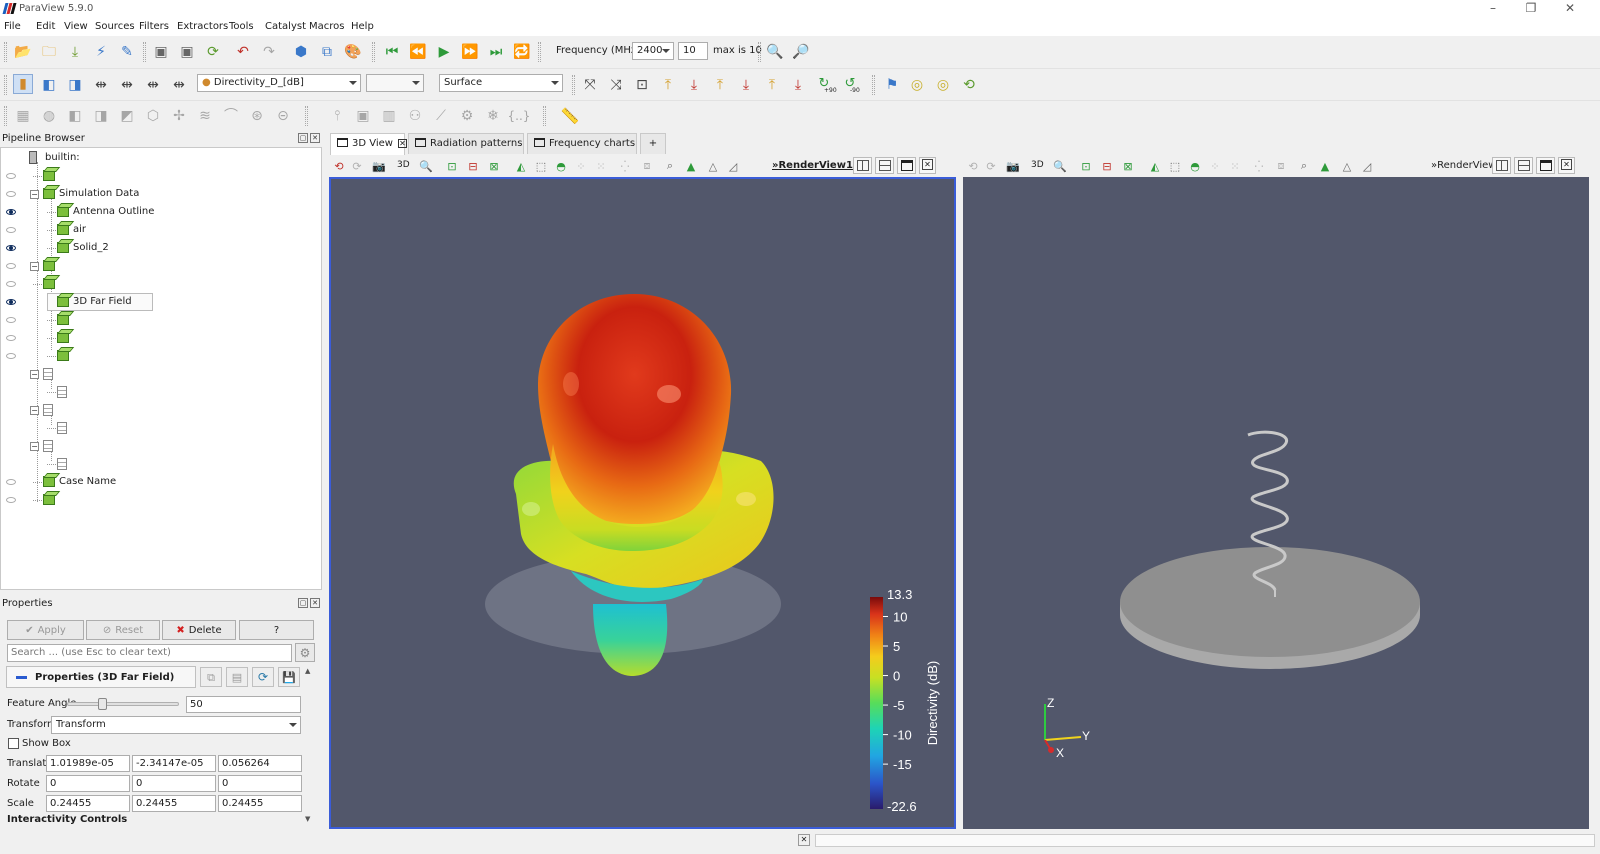  Describe the element at coordinates (1531, 9) in the screenshot. I see `restore-button: ❐` at that location.